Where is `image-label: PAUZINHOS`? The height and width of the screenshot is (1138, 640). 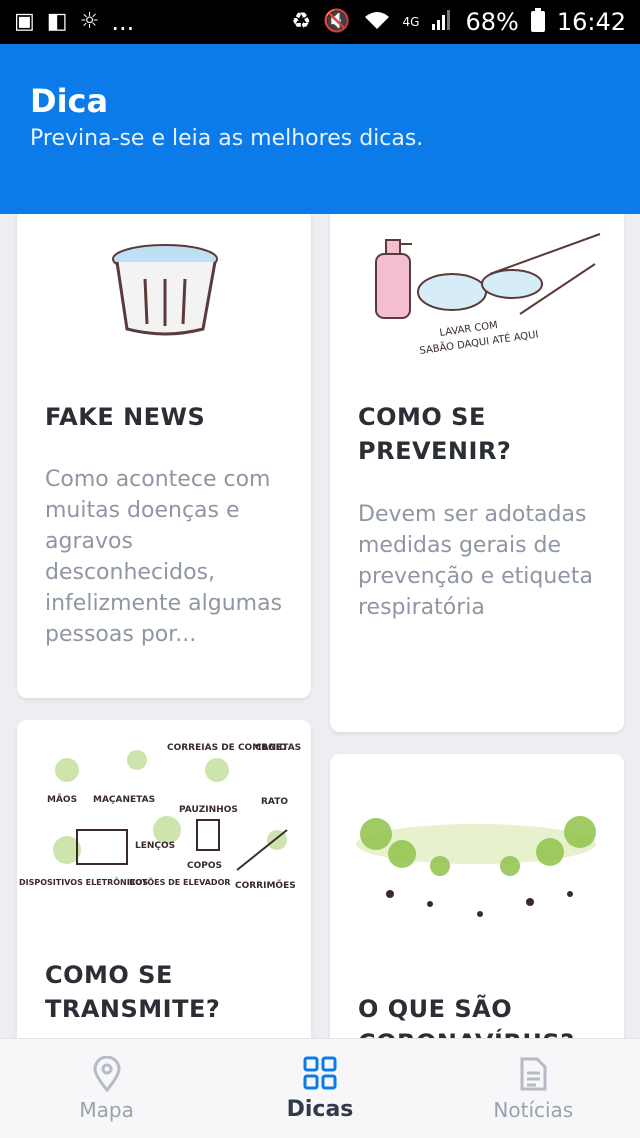 image-label: PAUZINHOS is located at coordinates (208, 810).